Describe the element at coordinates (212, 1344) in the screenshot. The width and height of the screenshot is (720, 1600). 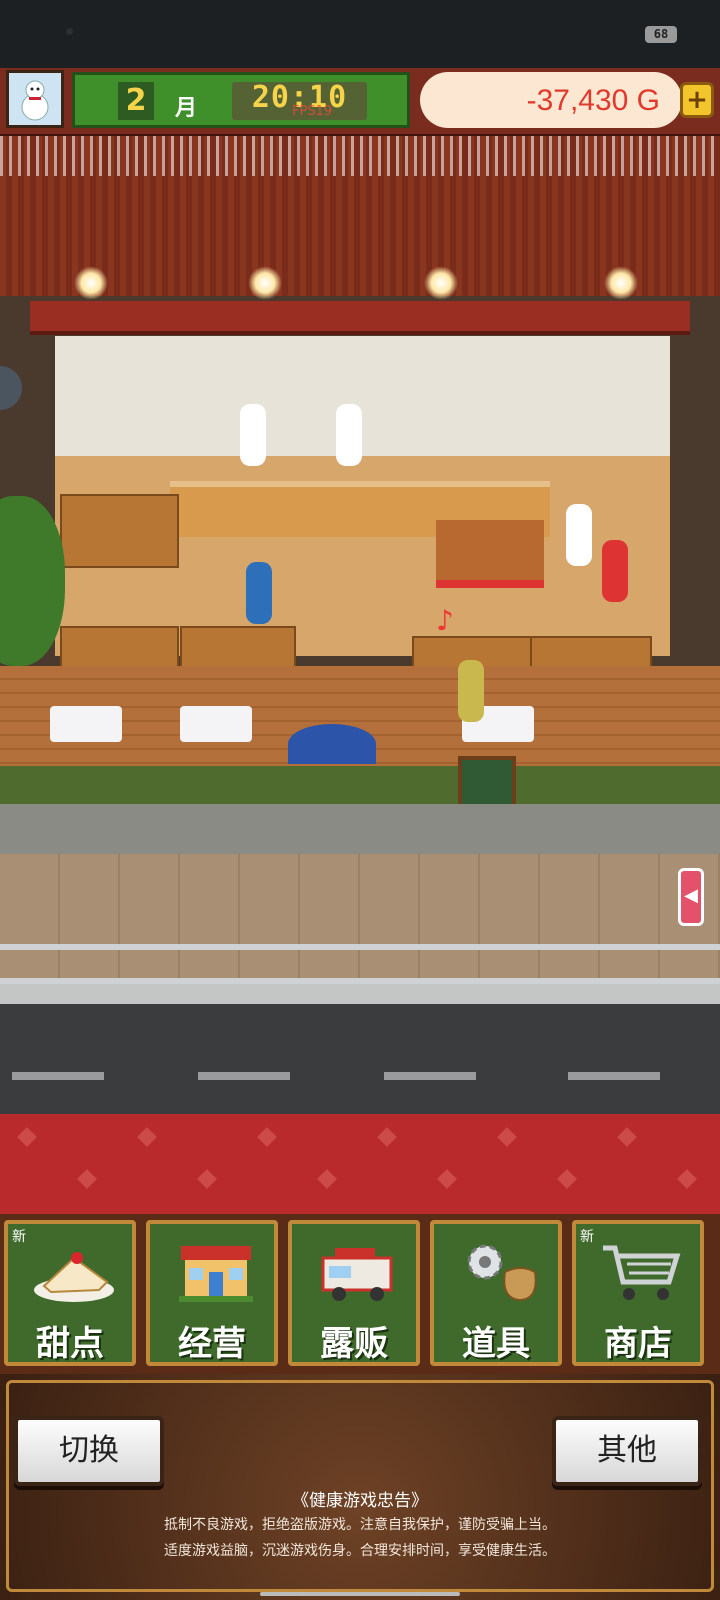
I see `menu-label: 经营` at that location.